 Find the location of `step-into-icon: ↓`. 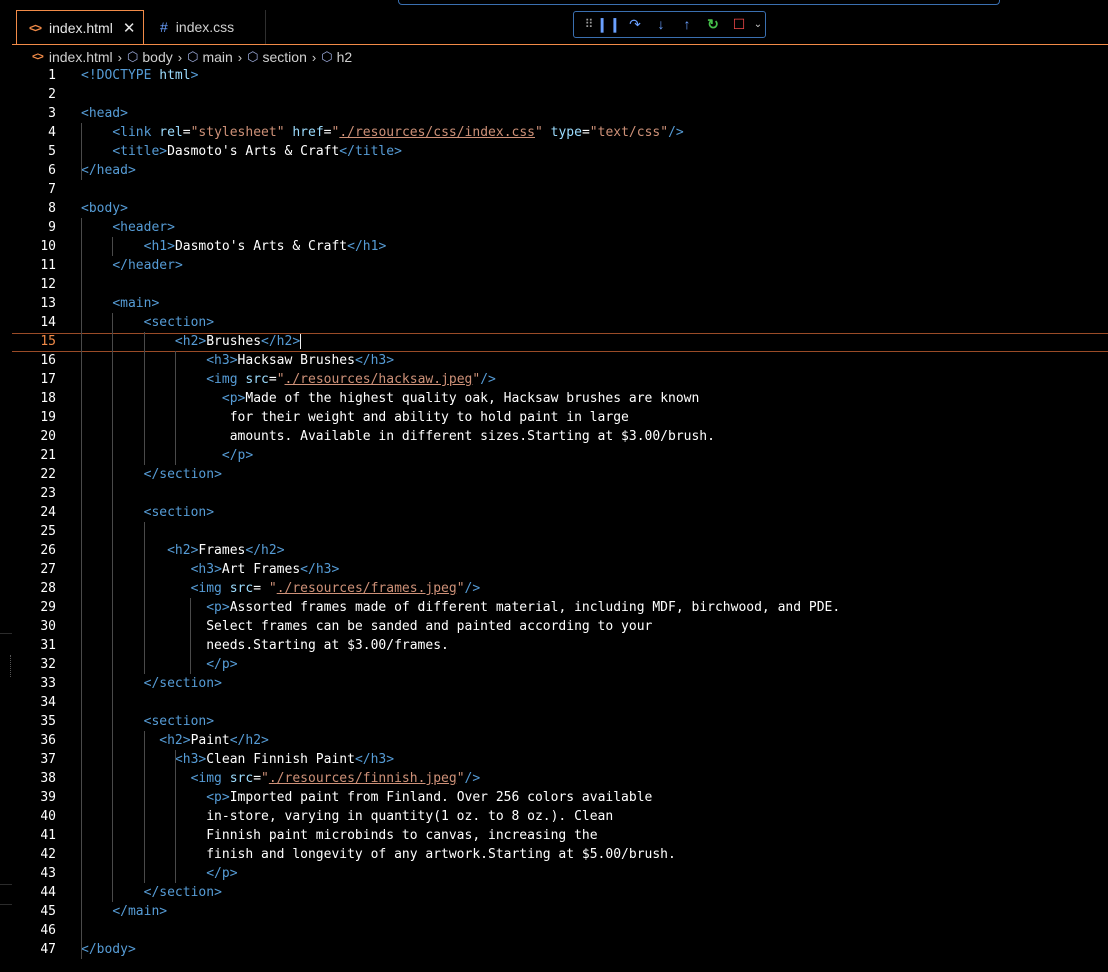

step-into-icon: ↓ is located at coordinates (661, 24).